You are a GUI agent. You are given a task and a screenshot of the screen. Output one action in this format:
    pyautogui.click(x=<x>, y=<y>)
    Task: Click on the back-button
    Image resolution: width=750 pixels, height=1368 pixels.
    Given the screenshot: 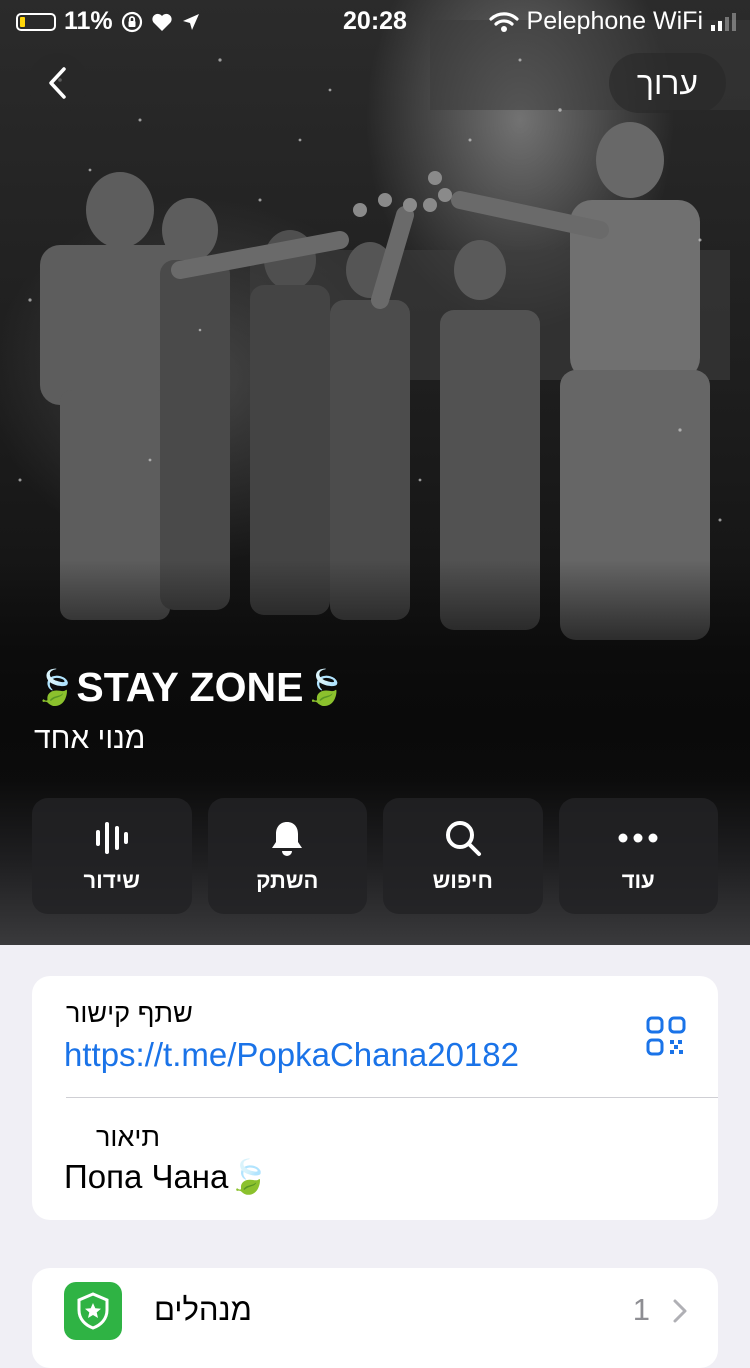 What is the action you would take?
    pyautogui.click(x=58, y=83)
    